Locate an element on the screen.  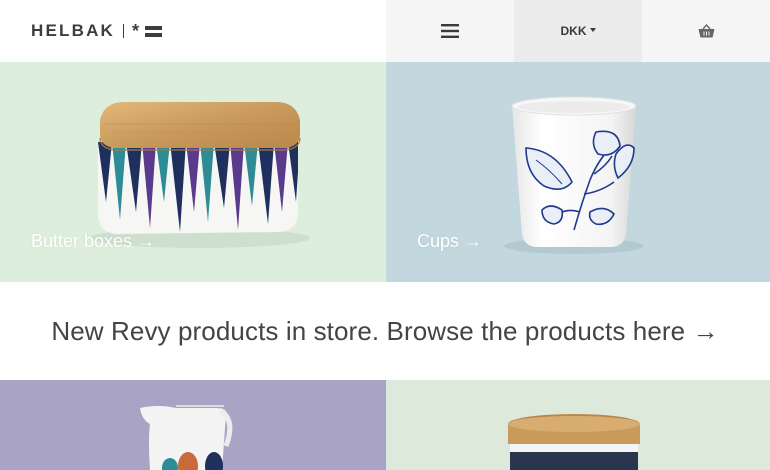
logo-divider is located at coordinates (124, 31).